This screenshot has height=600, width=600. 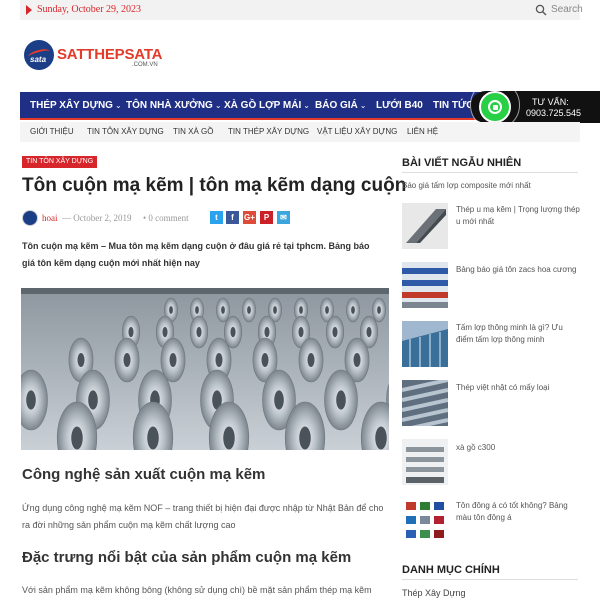 I want to click on nav-item-luoi-b40: LƯỚI B40, so click(x=399, y=105).